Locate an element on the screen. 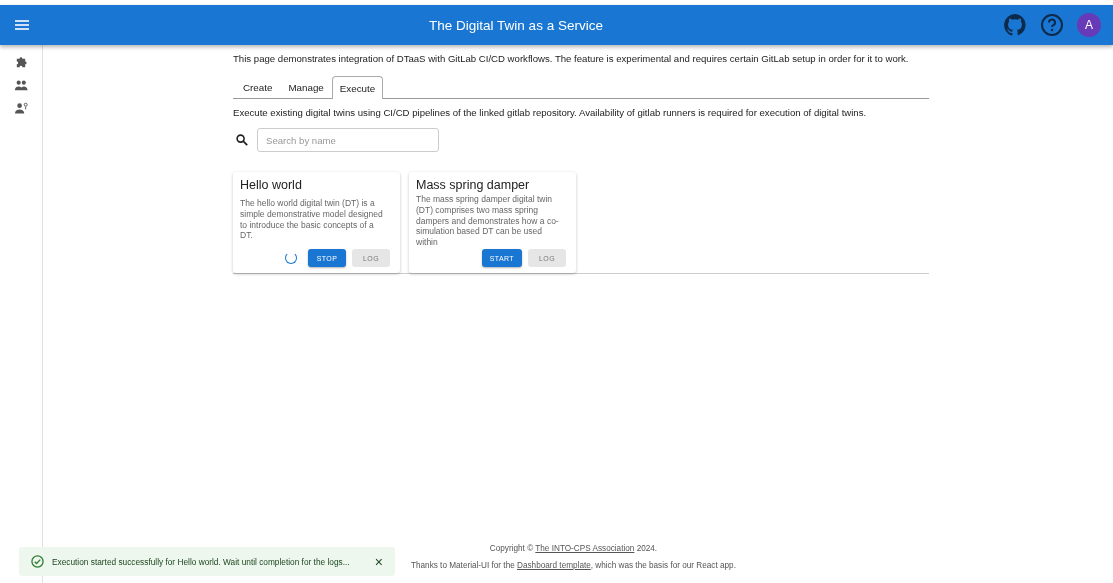 This screenshot has height=583, width=1113. puzzle-icon is located at coordinates (21, 62).